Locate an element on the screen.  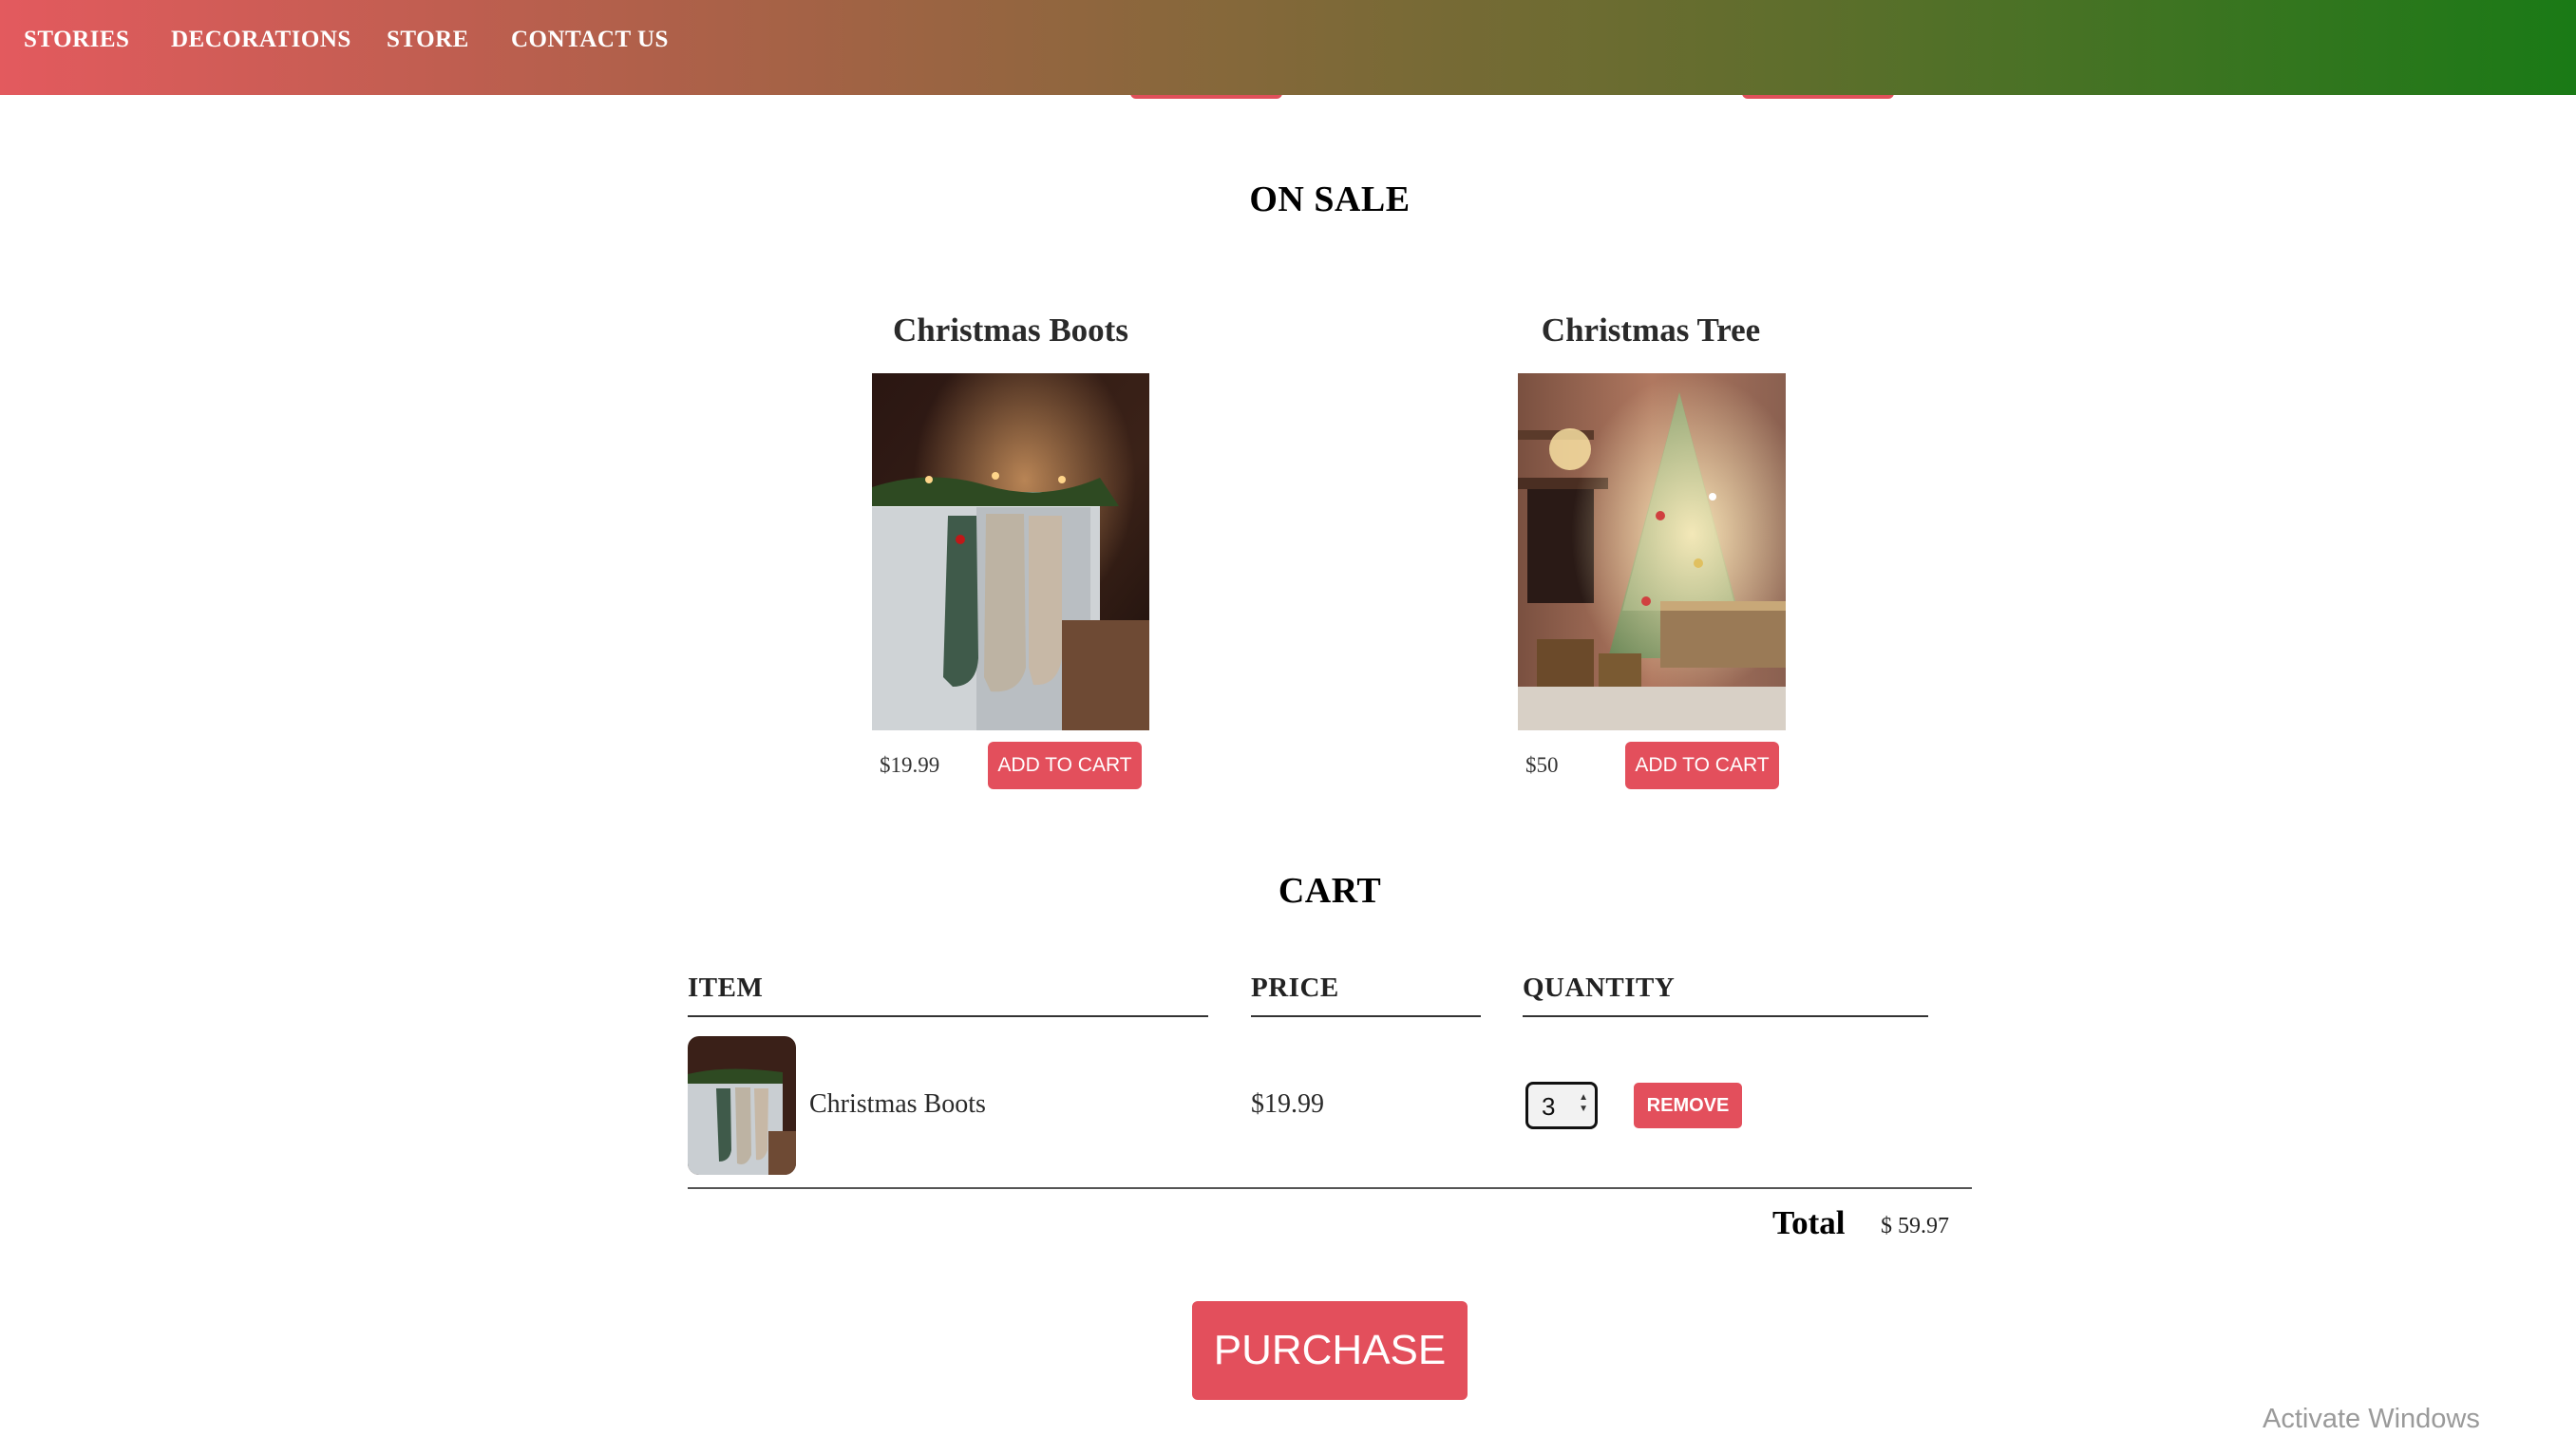
cart-item-thumbnail is located at coordinates (742, 1105).